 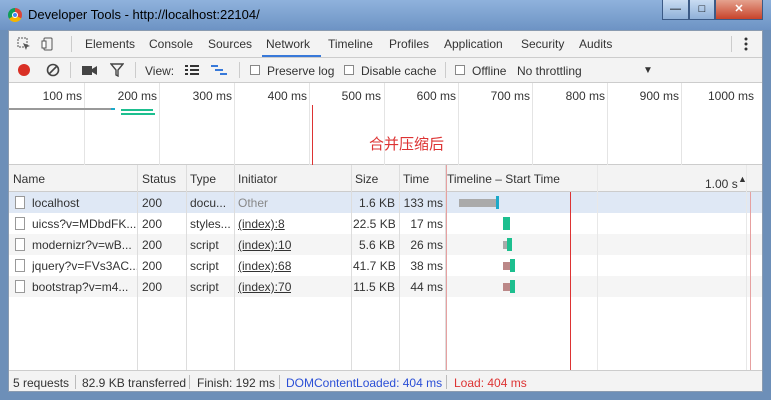 I want to click on tab-profiles: Profiles, so click(x=409, y=44).